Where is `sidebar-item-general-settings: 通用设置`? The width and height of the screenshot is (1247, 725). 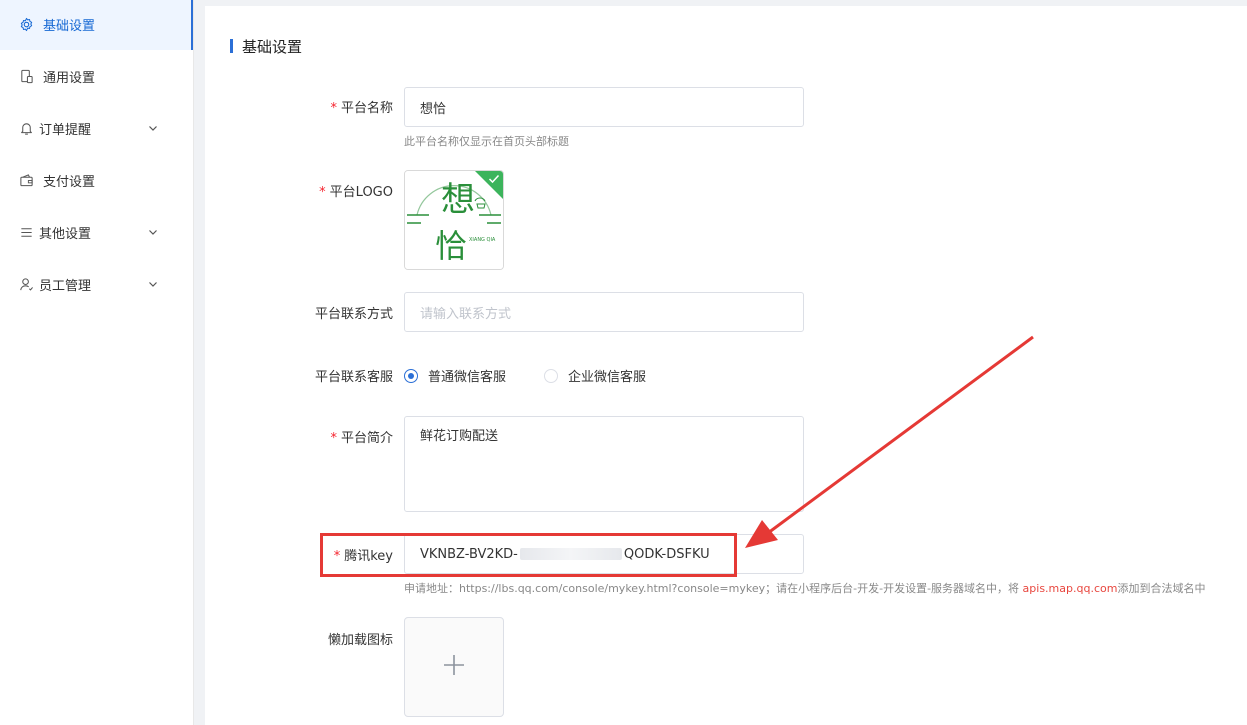
sidebar-item-general-settings: 通用设置 is located at coordinates (96, 76).